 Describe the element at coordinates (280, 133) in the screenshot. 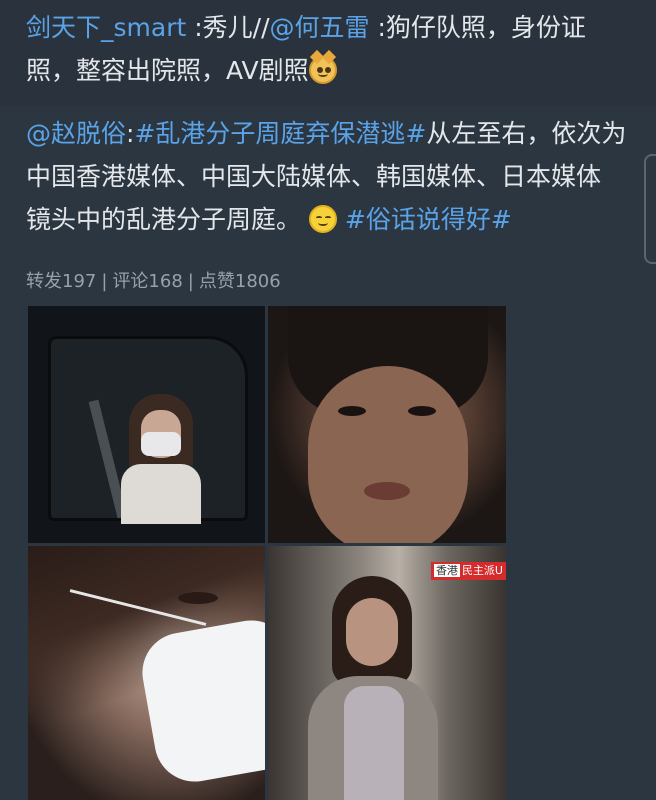

I see `topic-link: #乱港分子周庭弃保潜逃#` at that location.